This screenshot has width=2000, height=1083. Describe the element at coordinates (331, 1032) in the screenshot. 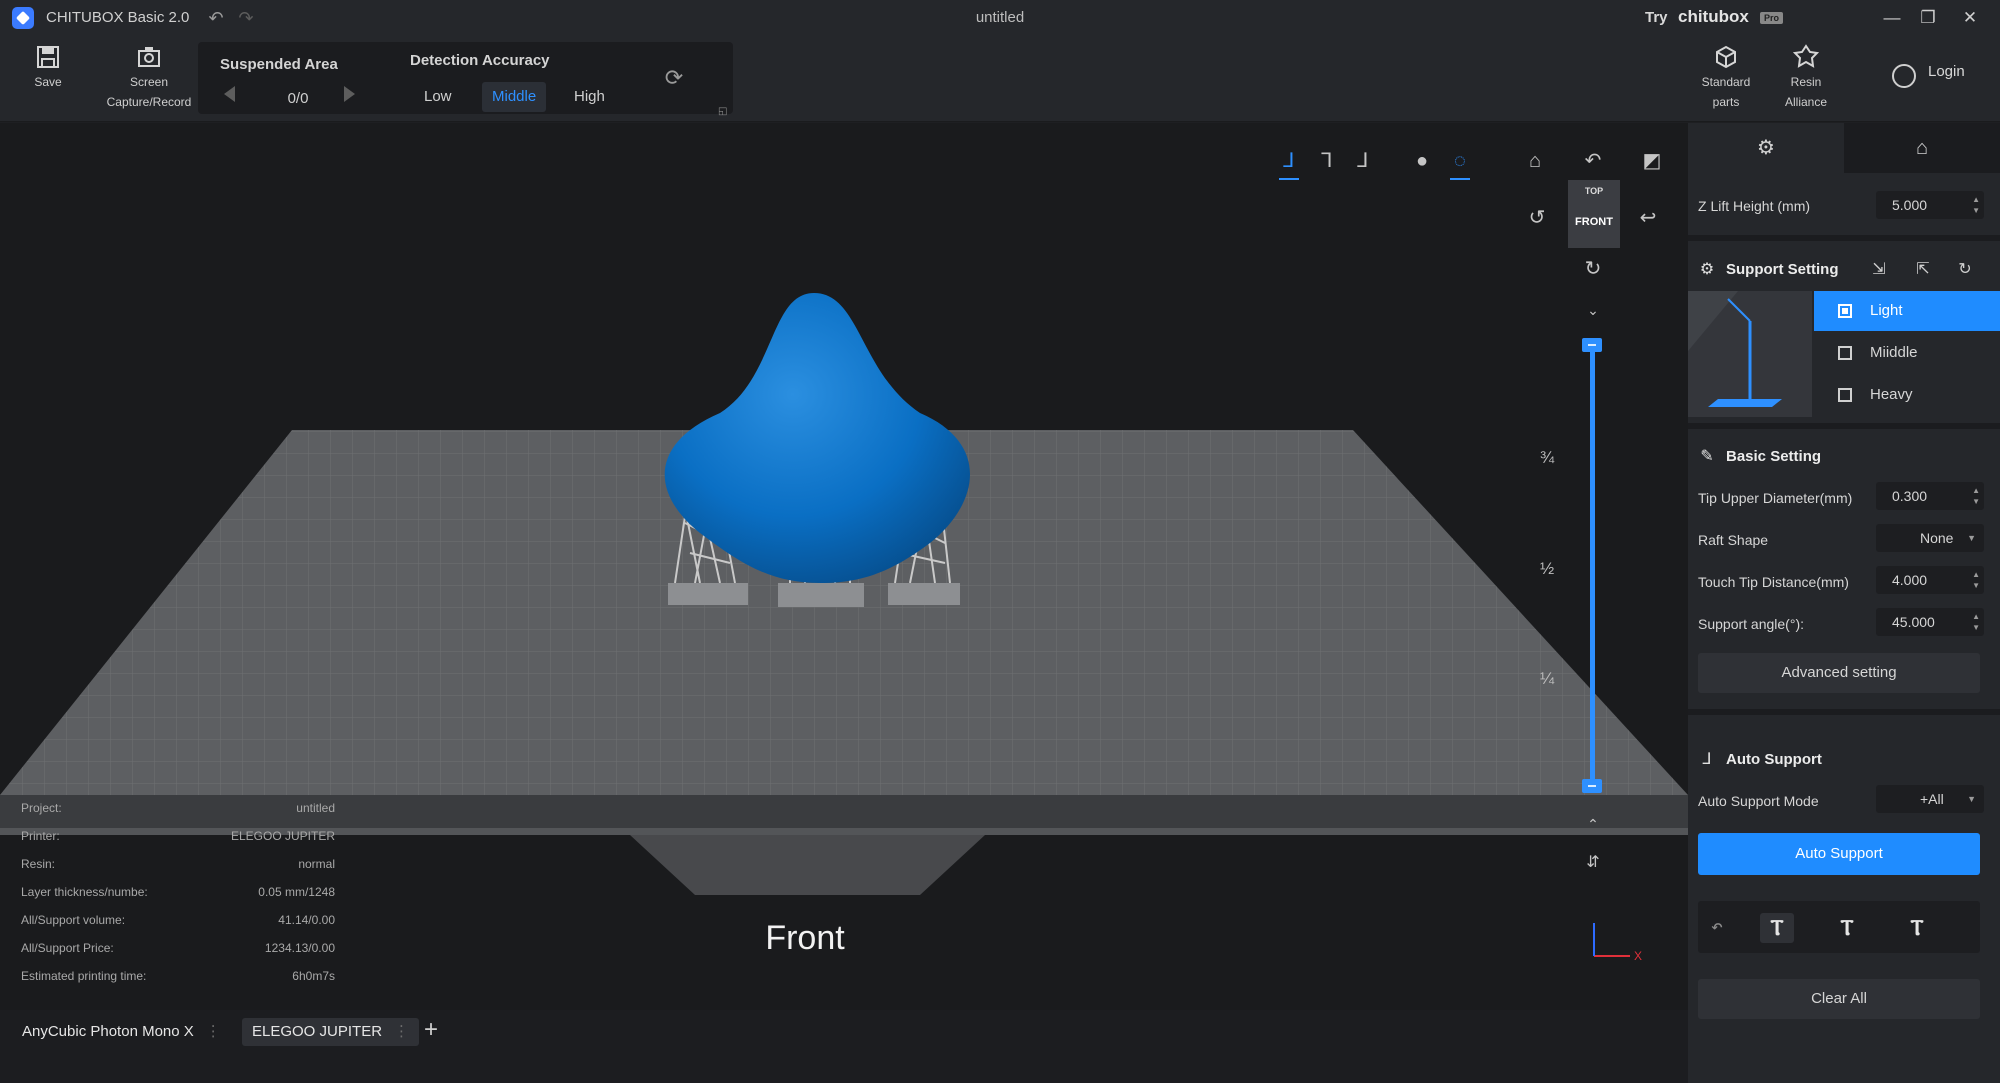

I see `printer-tab-elegoo: ELEGOO JUPITER ⋮` at that location.